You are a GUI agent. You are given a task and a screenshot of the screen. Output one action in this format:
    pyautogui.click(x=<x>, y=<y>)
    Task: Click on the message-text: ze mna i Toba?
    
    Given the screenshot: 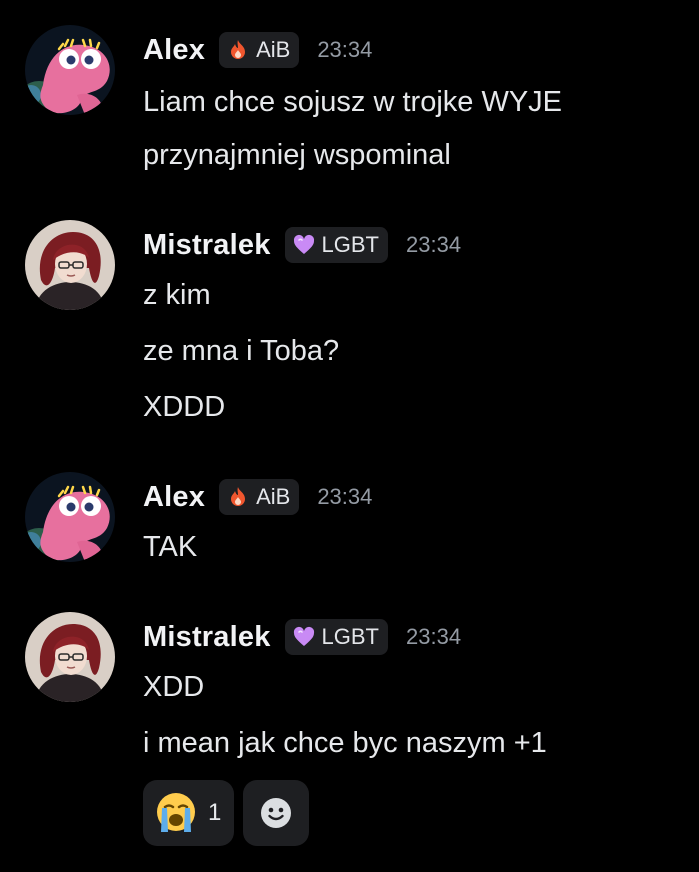 What is the action you would take?
    pyautogui.click(x=241, y=351)
    